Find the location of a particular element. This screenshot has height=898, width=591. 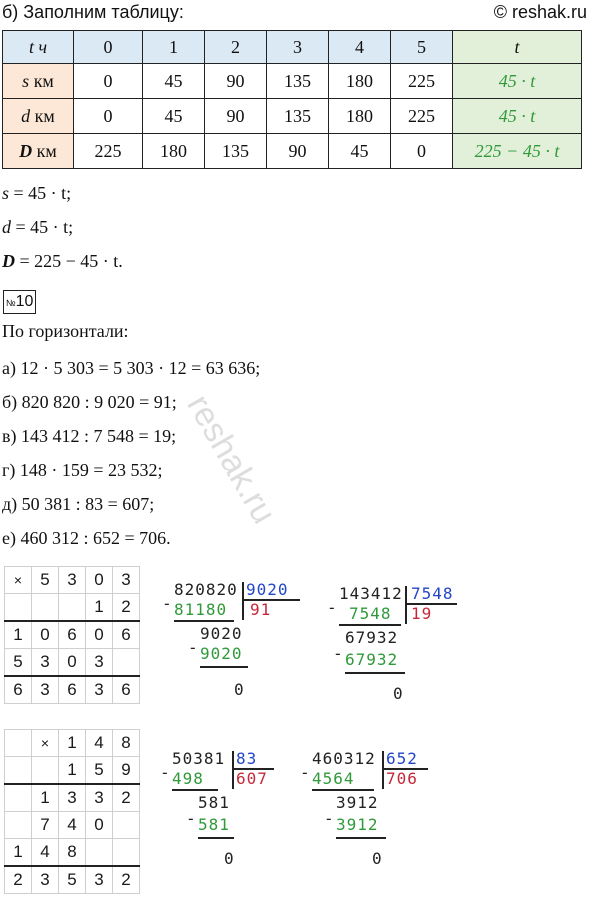

column-multiplication-1: × 5 3 0 3 12 10606 5303 63636 is located at coordinates (72, 635).